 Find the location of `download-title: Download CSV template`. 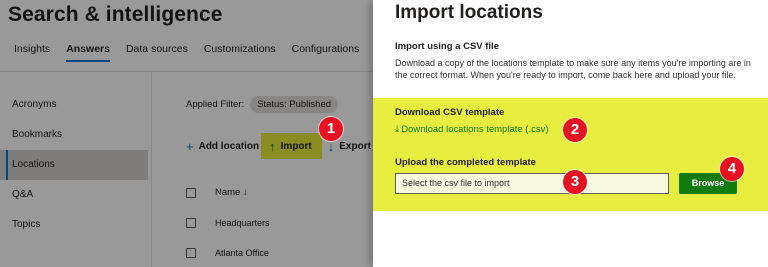

download-title: Download CSV template is located at coordinates (450, 112).